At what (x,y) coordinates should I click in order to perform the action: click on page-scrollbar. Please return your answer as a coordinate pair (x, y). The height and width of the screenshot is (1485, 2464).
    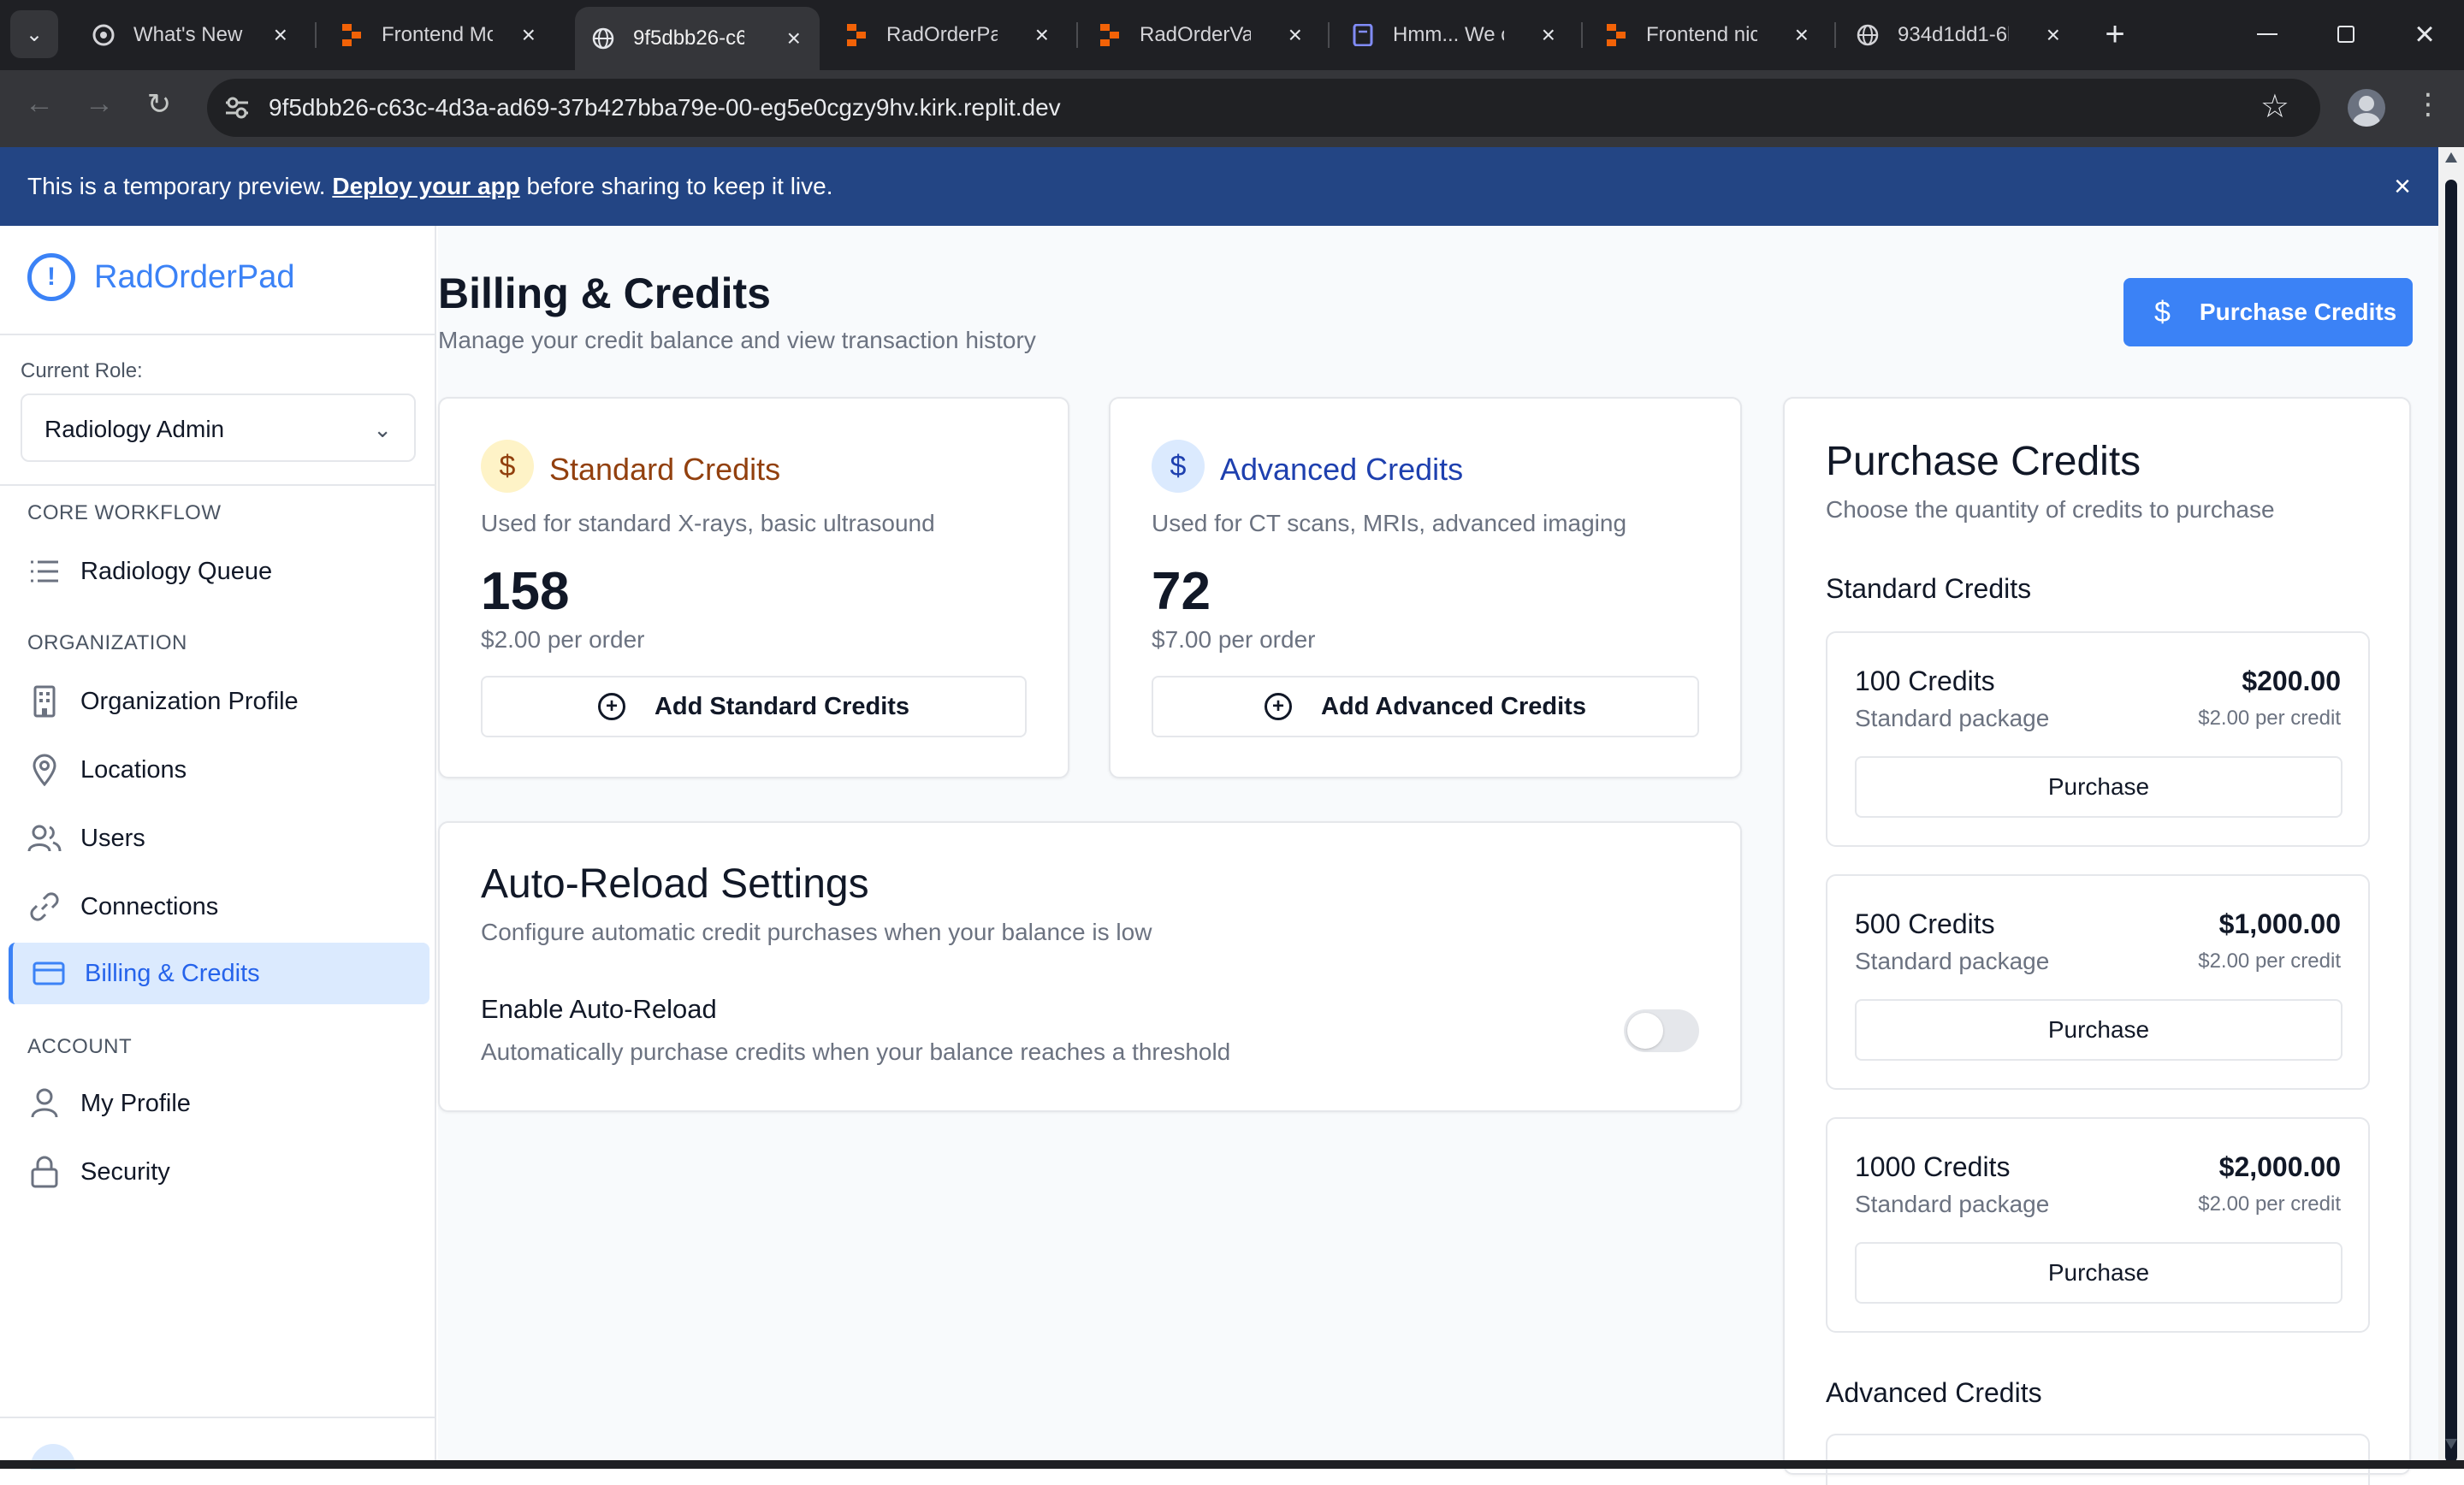
    Looking at the image, I should click on (2451, 805).